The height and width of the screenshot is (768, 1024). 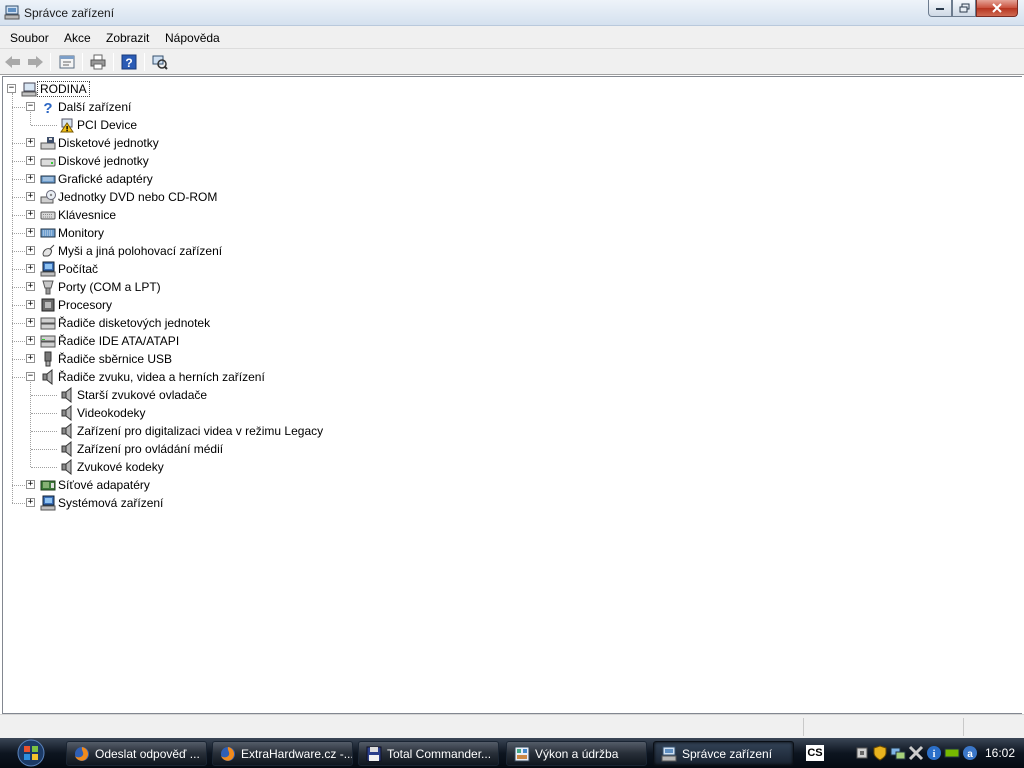 What do you see at coordinates (161, 377) in the screenshot?
I see `category-label: Řadiče zvuku, videa a herních zařízení` at bounding box center [161, 377].